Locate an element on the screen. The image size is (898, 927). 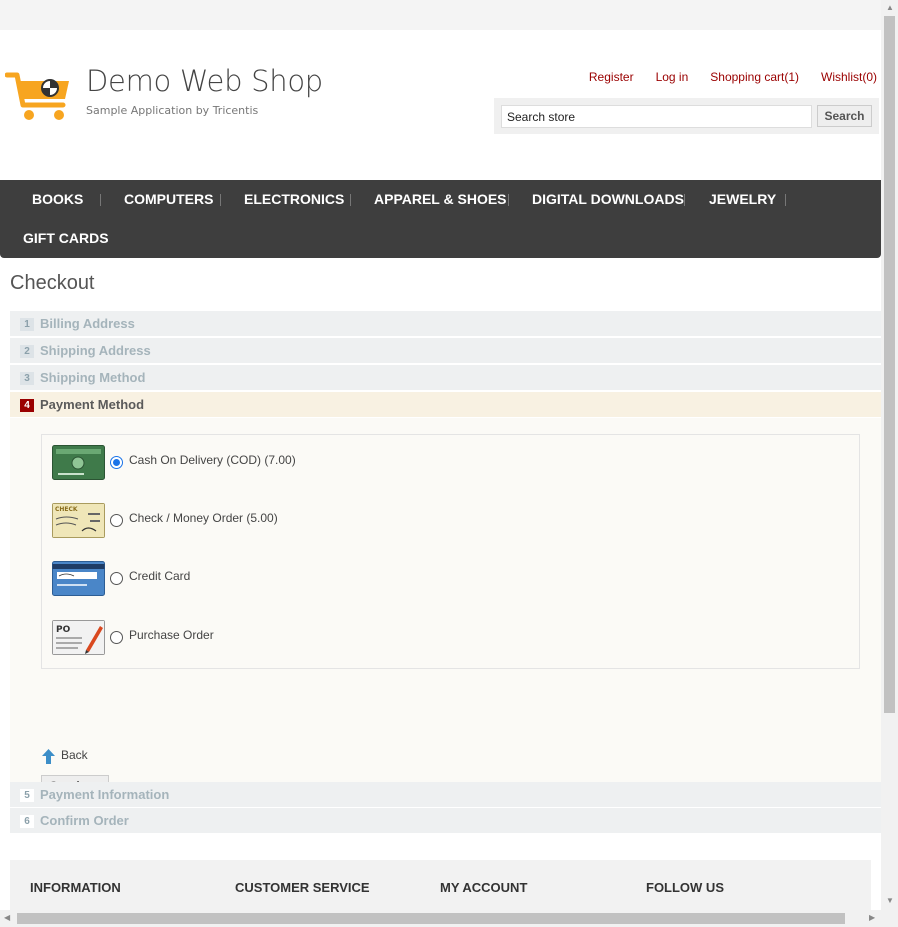
horizontal-scroll-thumb is located at coordinates (431, 918).